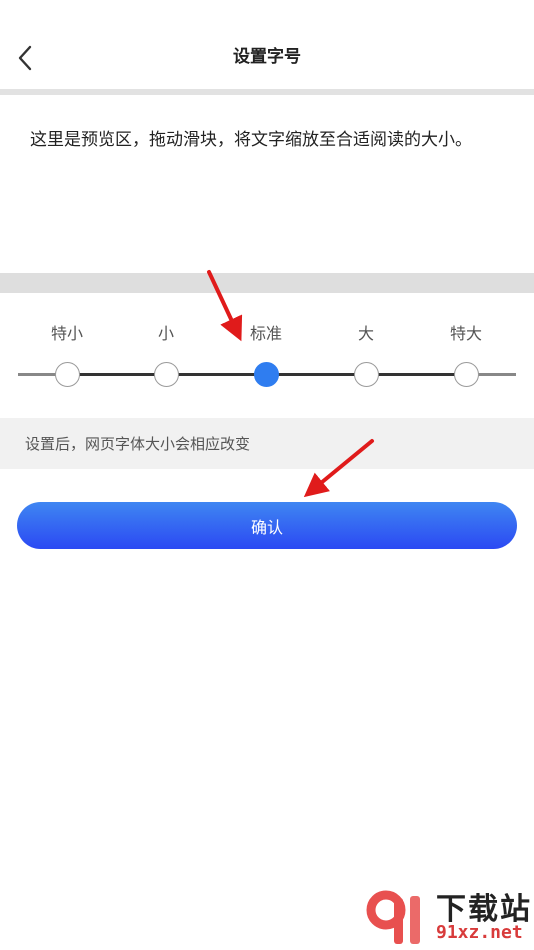 The image size is (534, 950). What do you see at coordinates (67, 334) in the screenshot?
I see `size-label-extra-small: 特小` at bounding box center [67, 334].